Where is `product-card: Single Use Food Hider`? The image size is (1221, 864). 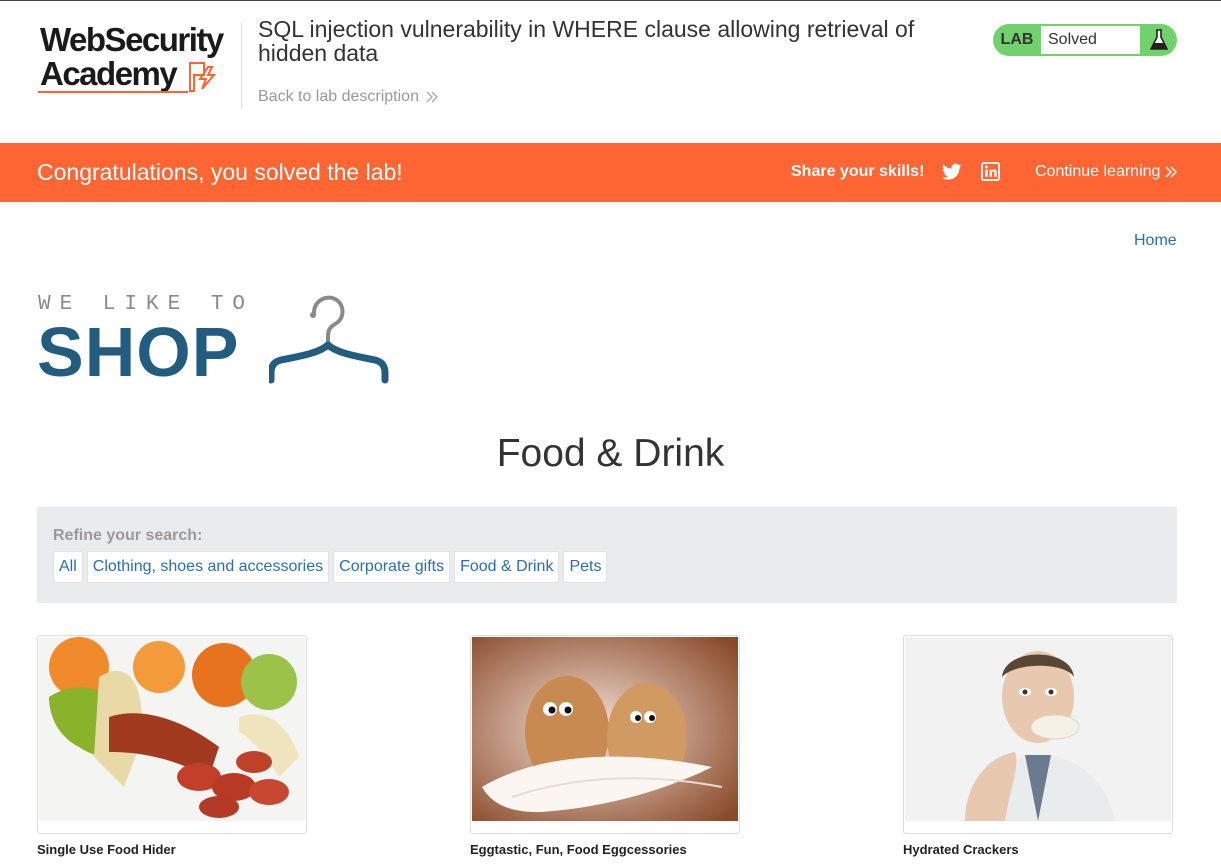 product-card: Single Use Food Hider is located at coordinates (172, 746).